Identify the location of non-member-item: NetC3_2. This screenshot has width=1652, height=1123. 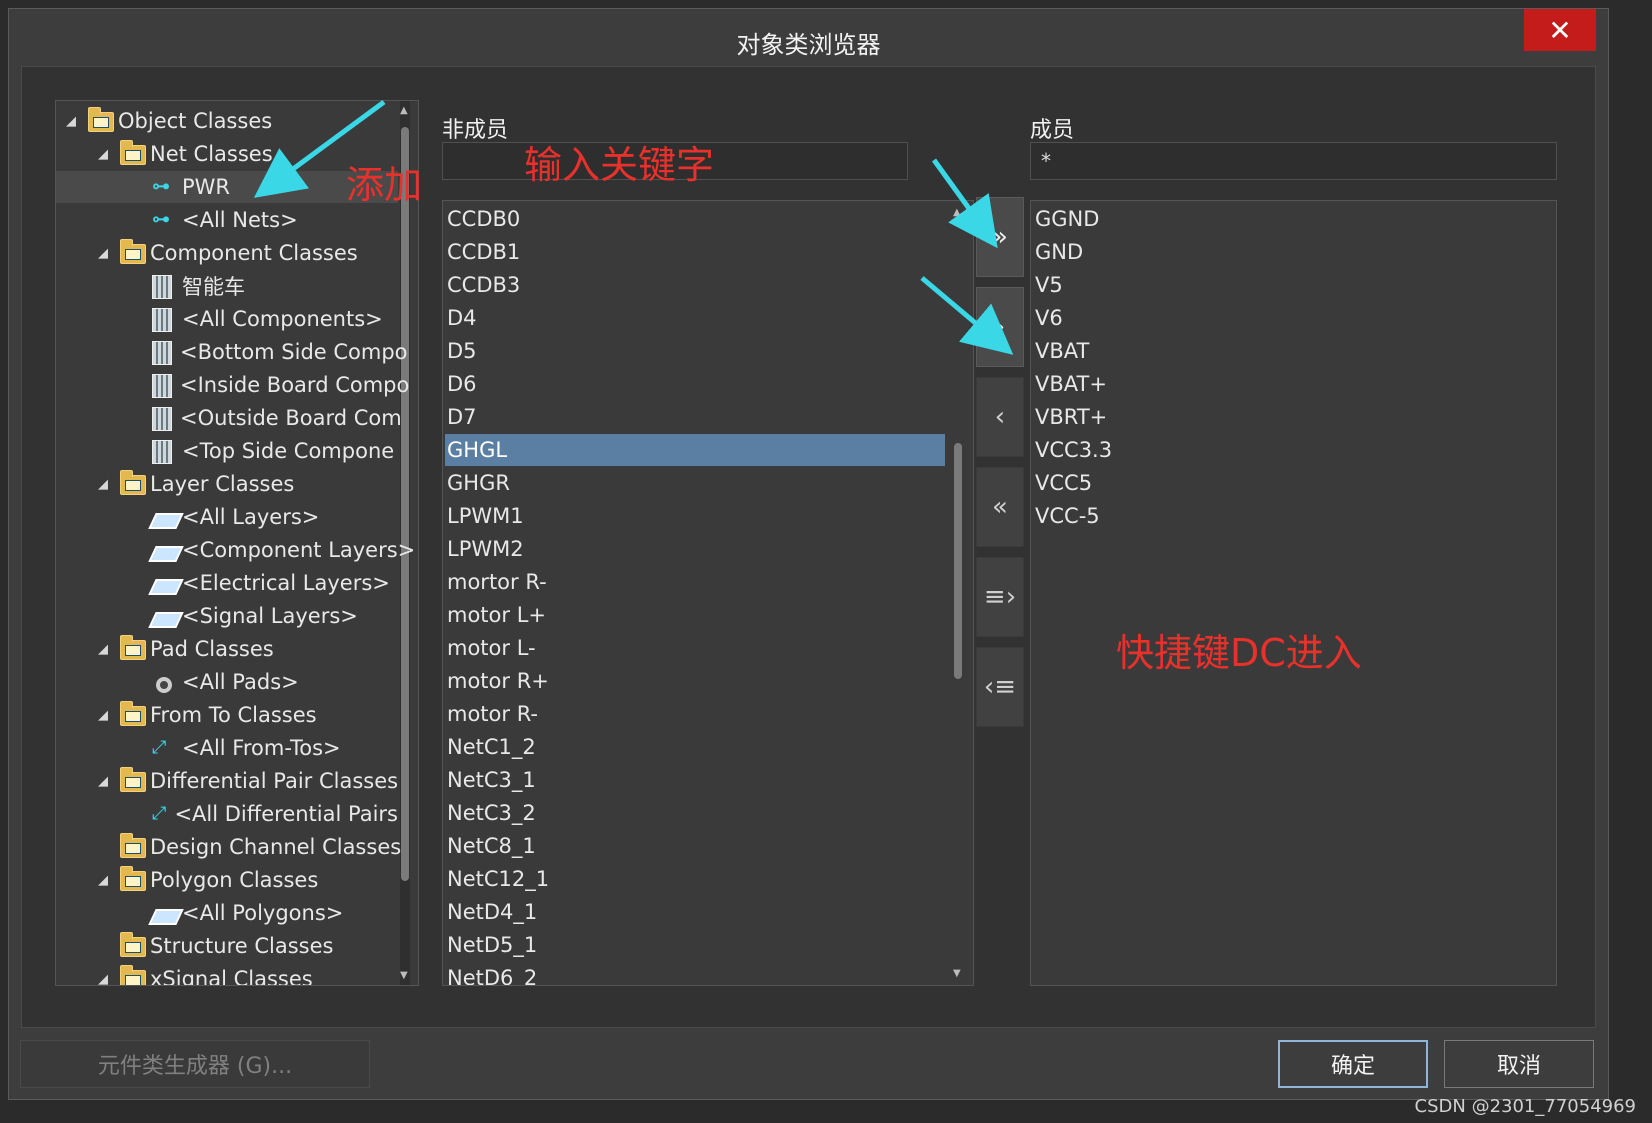
(695, 813).